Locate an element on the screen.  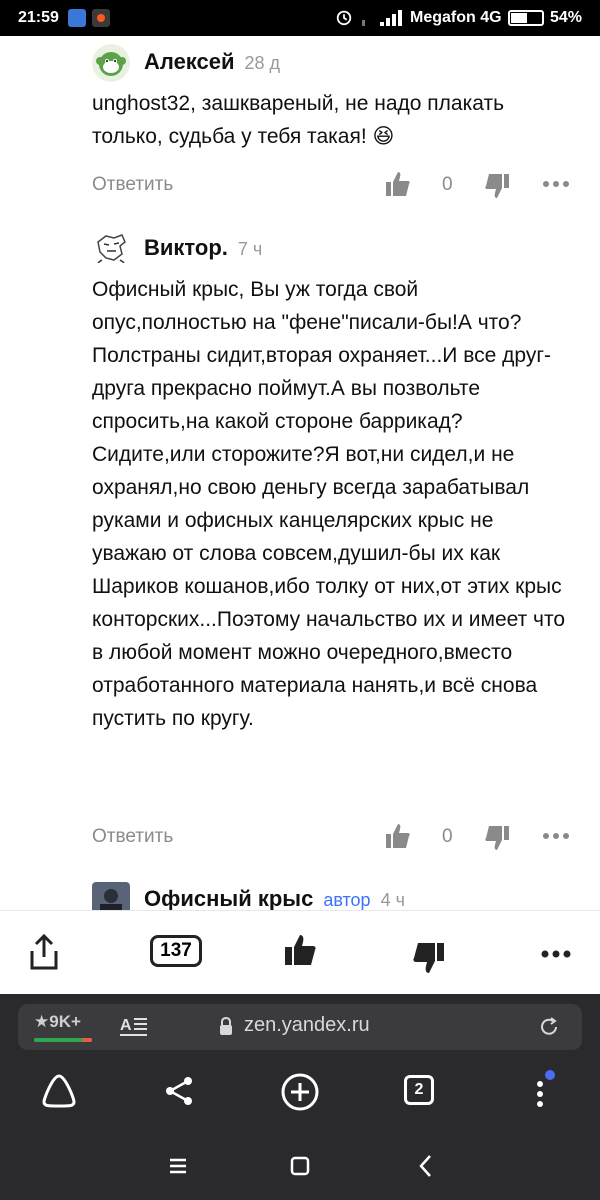
site-rating: ★9K+ is located at coordinates (57, 1022).